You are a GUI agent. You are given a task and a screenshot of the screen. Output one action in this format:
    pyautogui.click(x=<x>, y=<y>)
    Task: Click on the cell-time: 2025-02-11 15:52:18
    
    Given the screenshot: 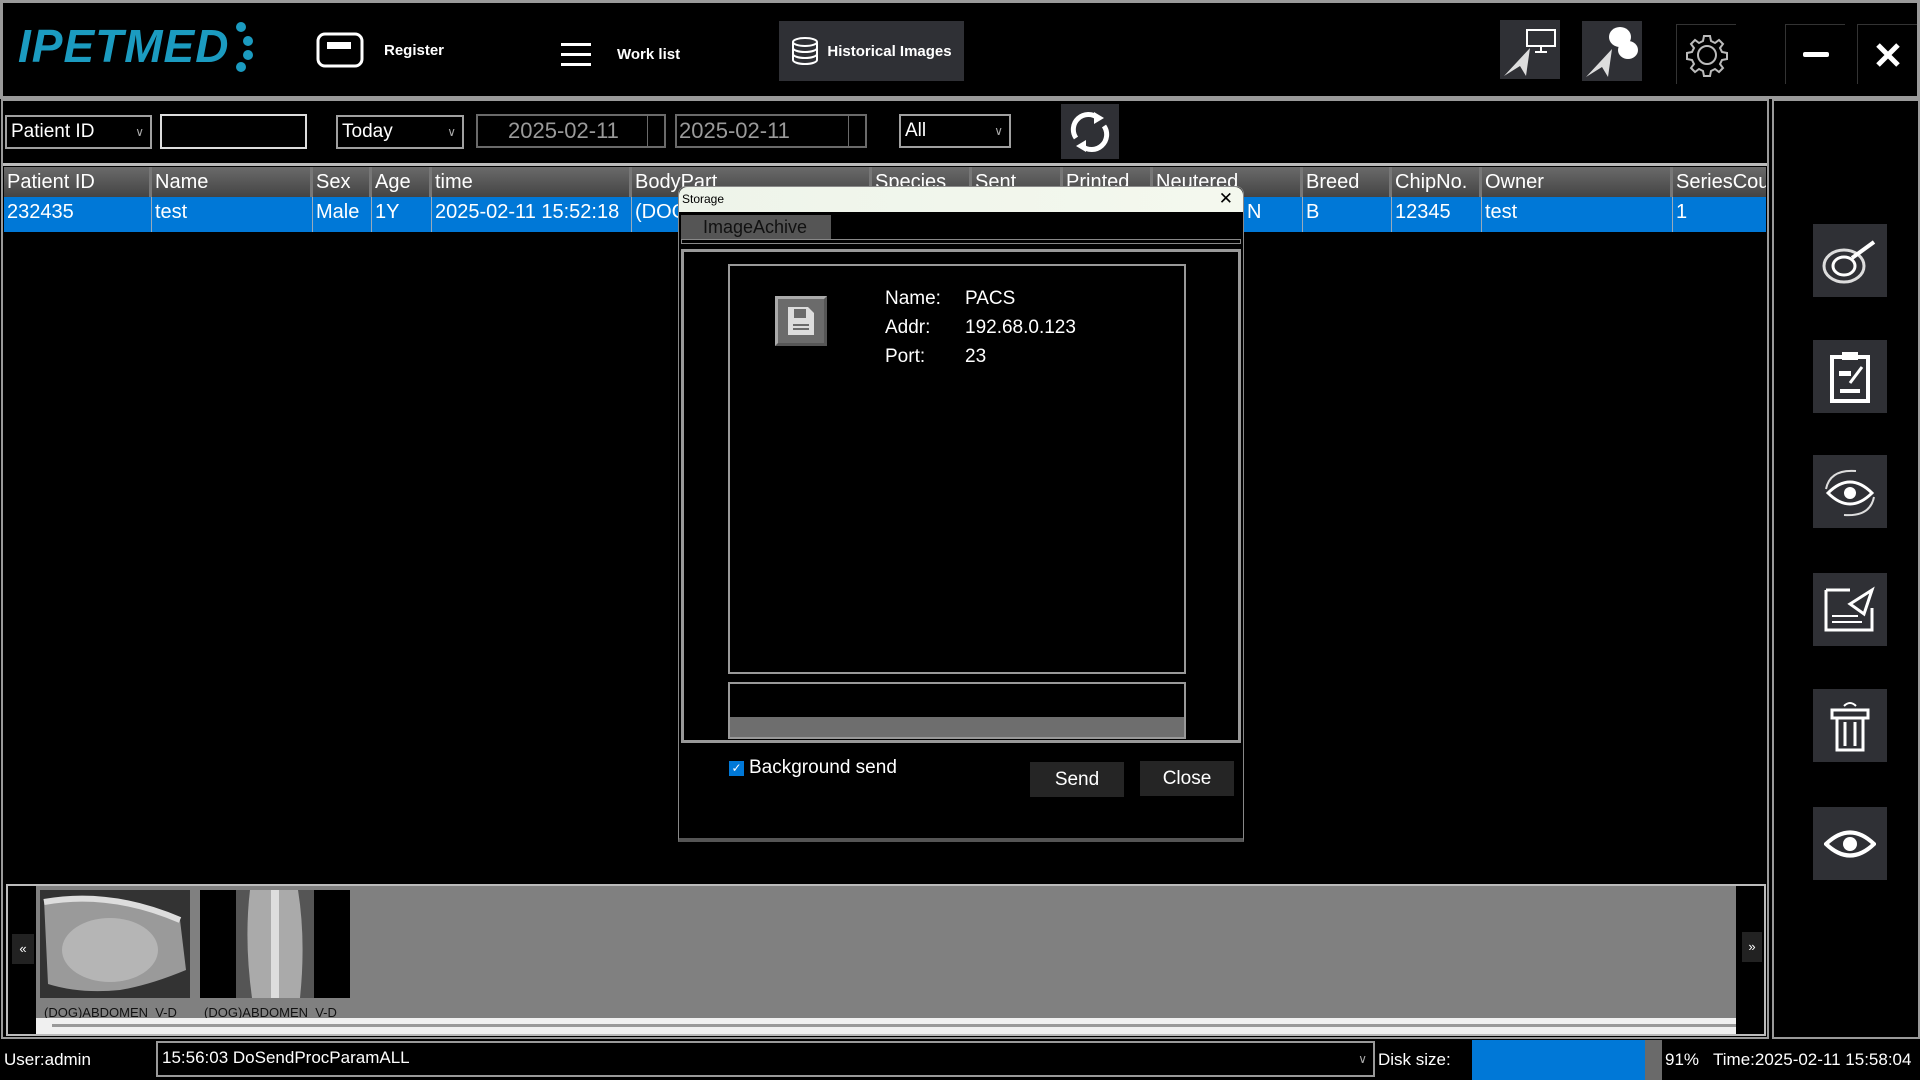 What is the action you would take?
    pyautogui.click(x=532, y=214)
    